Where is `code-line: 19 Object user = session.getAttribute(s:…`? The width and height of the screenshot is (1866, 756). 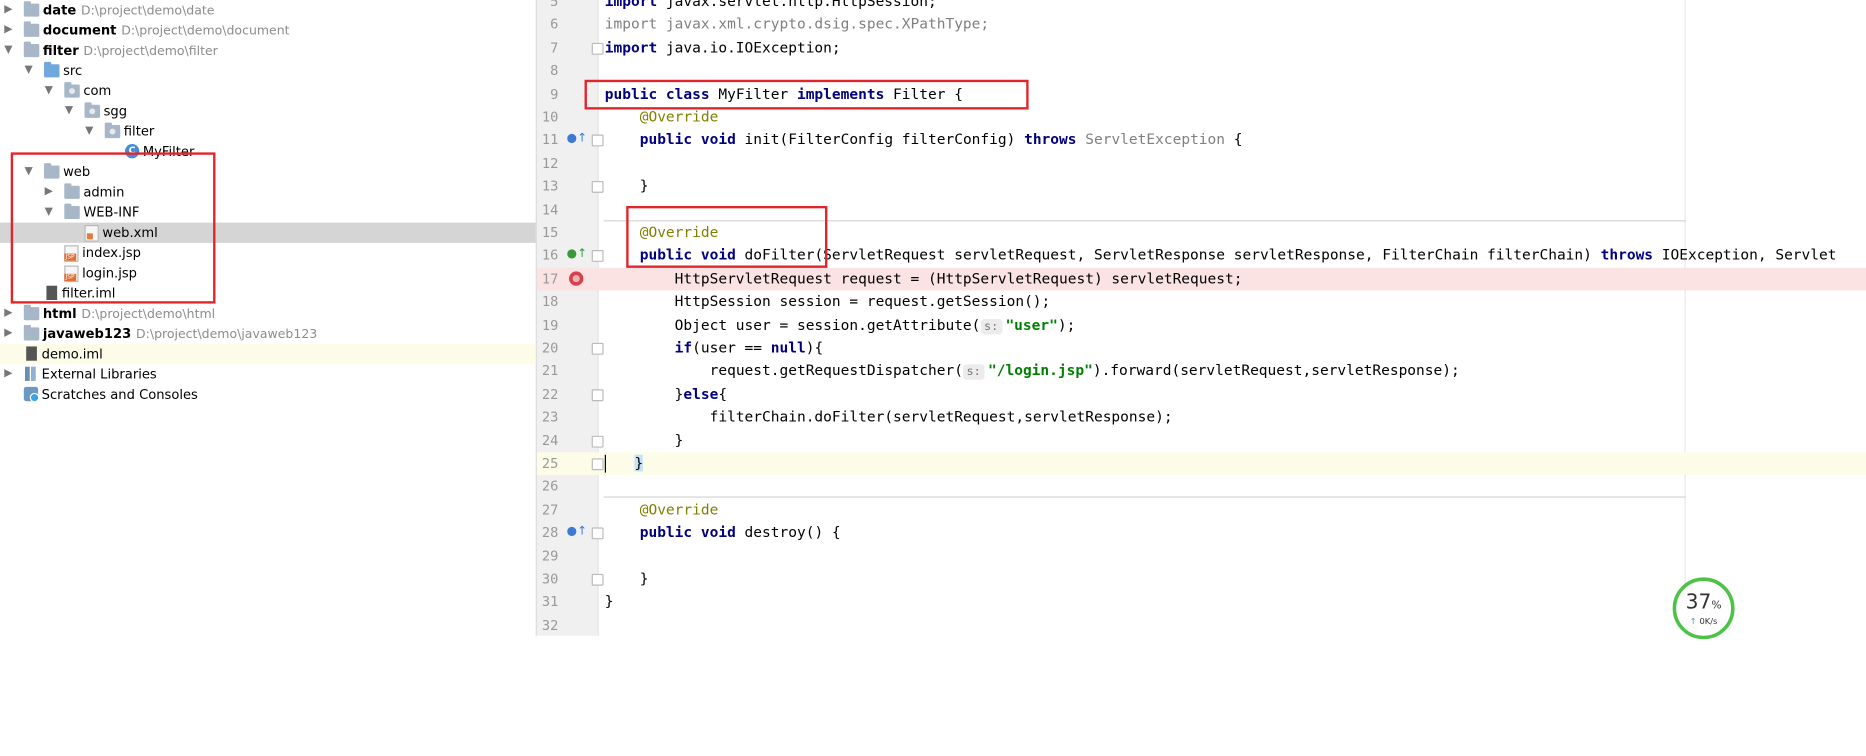 code-line: 19 Object user = session.getAttribute(s:… is located at coordinates (1201, 325).